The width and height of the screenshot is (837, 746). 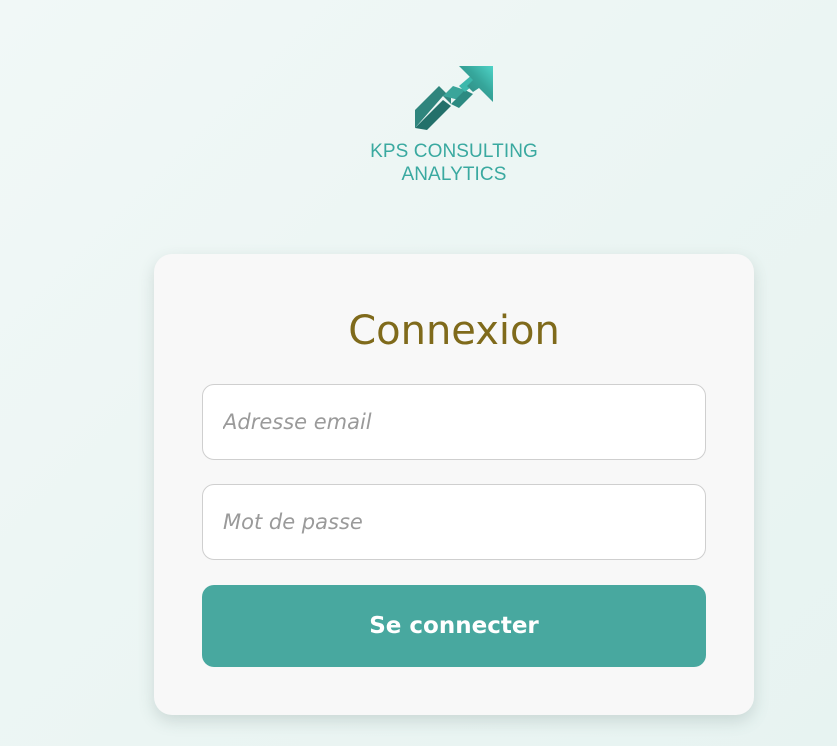 What do you see at coordinates (454, 331) in the screenshot?
I see `login-title: Connexion` at bounding box center [454, 331].